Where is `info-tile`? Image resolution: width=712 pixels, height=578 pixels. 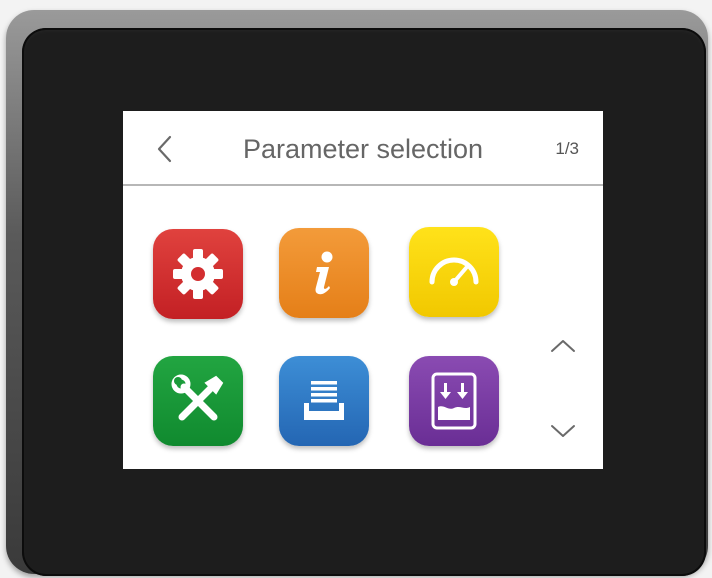
info-tile is located at coordinates (324, 273).